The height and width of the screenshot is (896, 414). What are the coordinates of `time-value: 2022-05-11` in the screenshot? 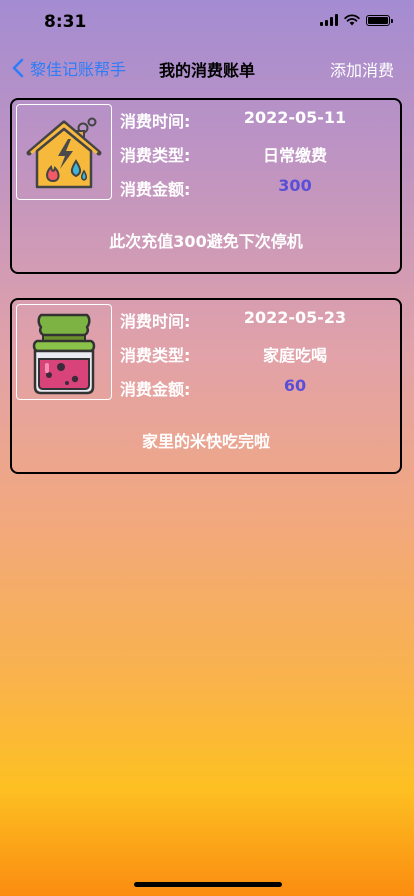 It's located at (295, 117).